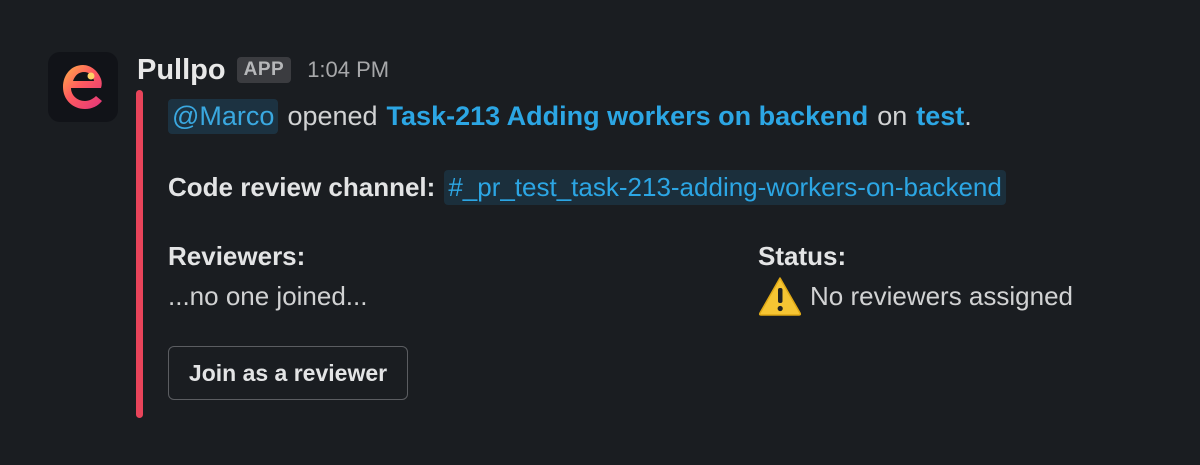 This screenshot has width=1200, height=465. Describe the element at coordinates (139, 254) in the screenshot. I see `attachment-color-bar` at that location.